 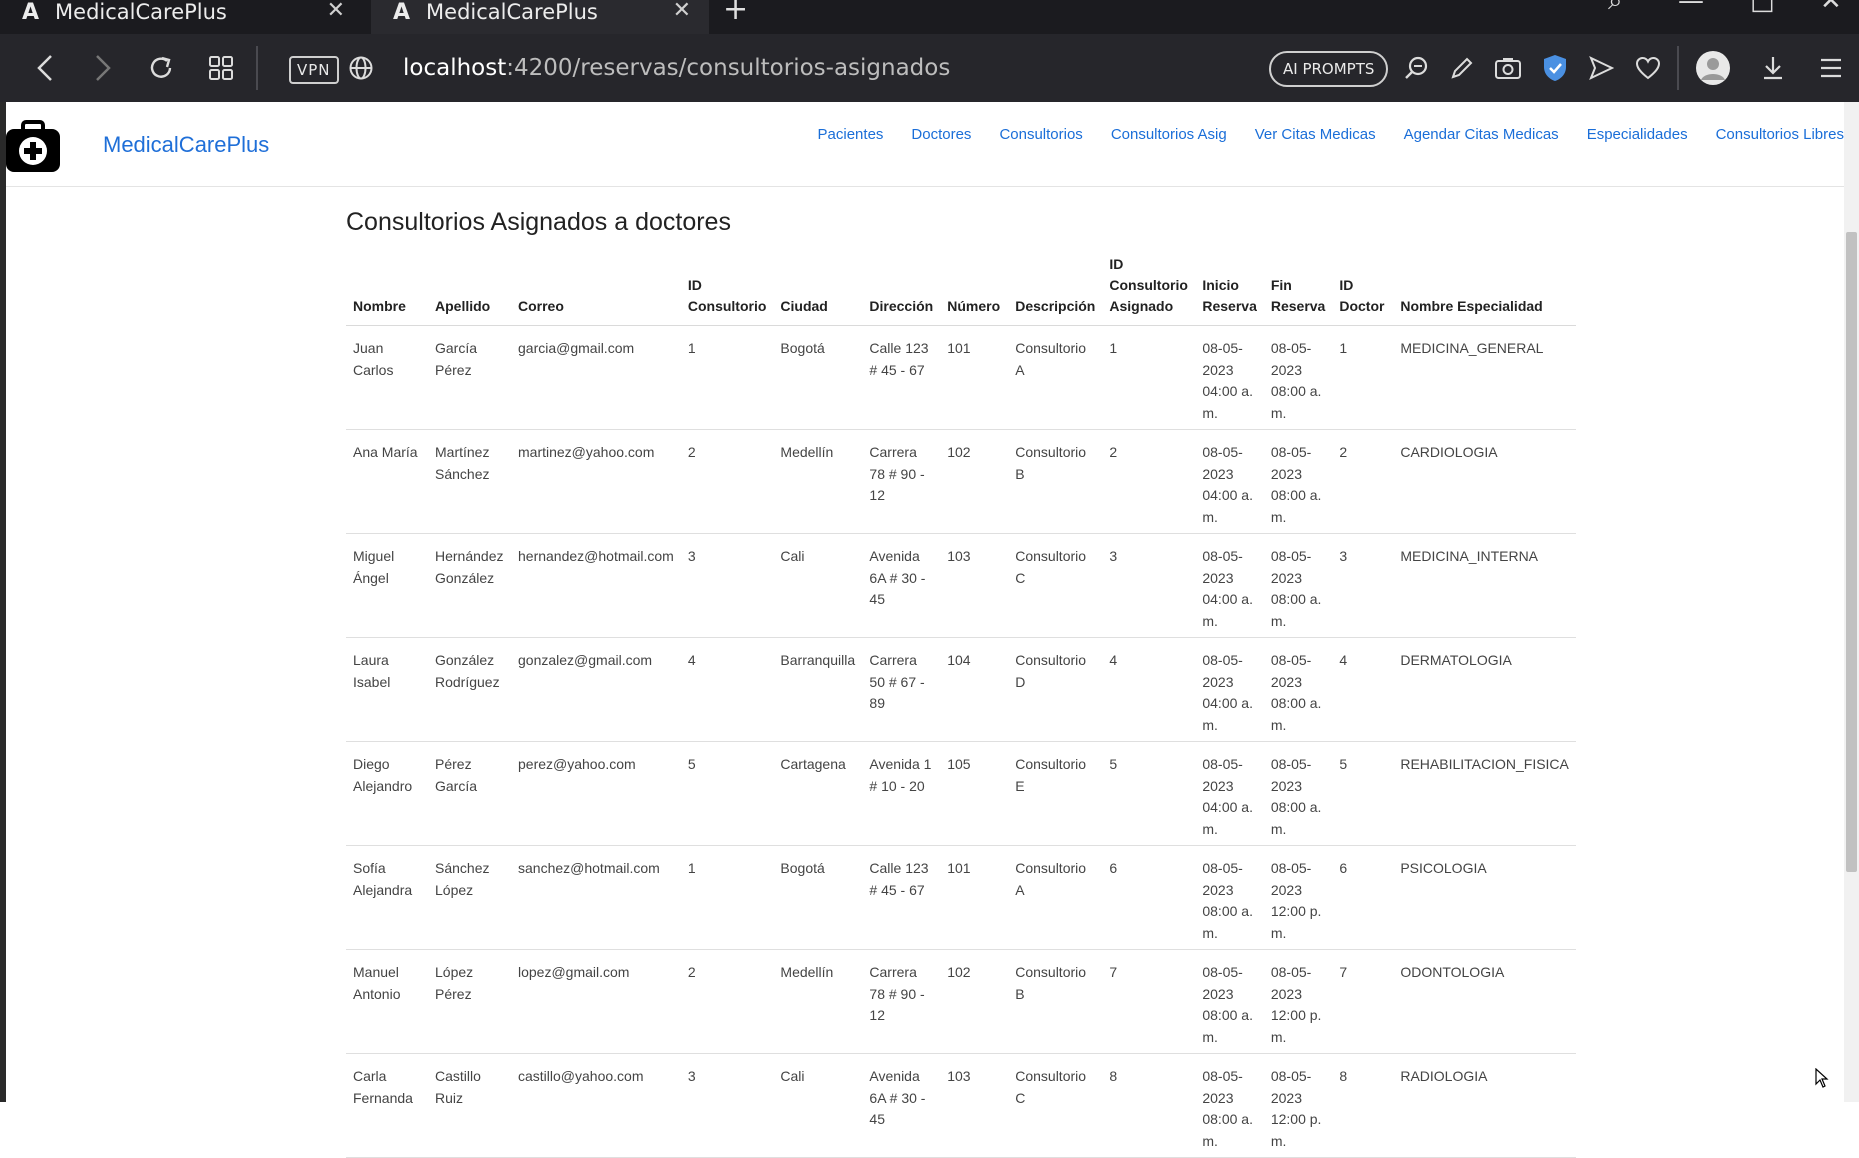 I want to click on page-scrollbar, so click(x=1851, y=602).